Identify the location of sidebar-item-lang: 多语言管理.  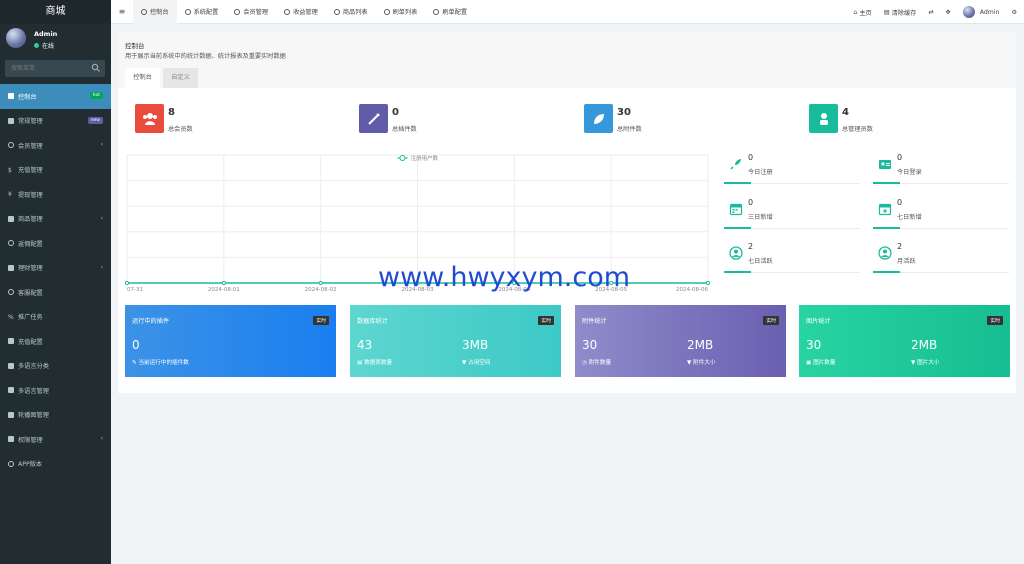
(55, 390).